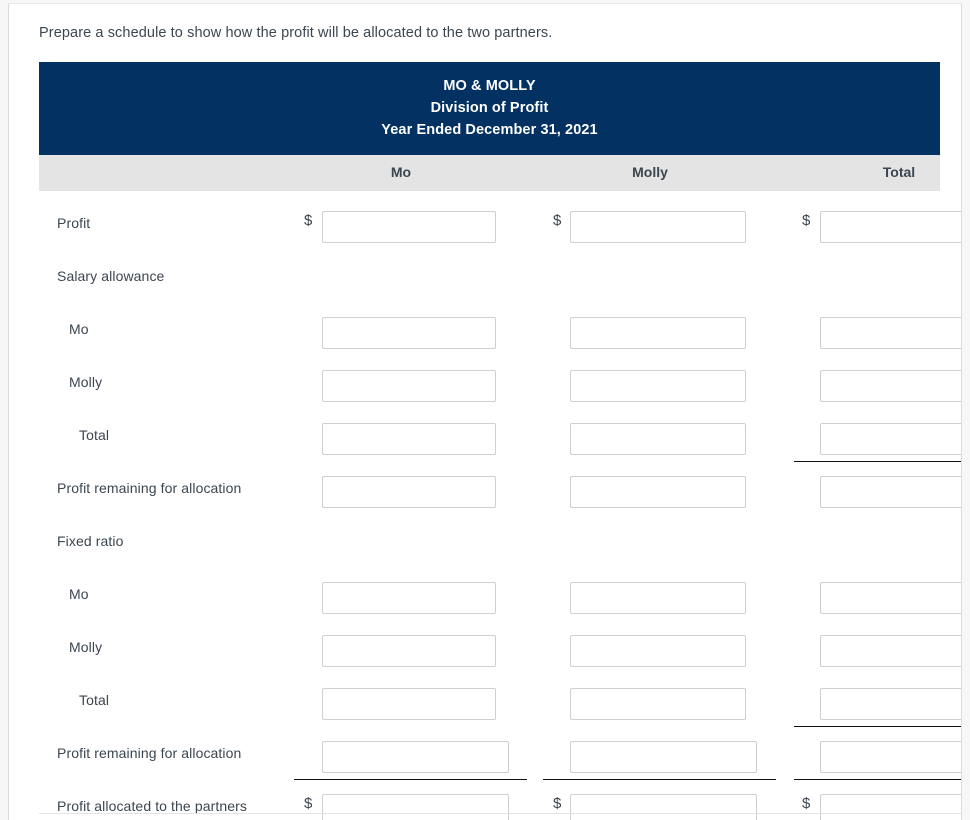 The width and height of the screenshot is (970, 820). I want to click on column-header-total: Total, so click(899, 172).